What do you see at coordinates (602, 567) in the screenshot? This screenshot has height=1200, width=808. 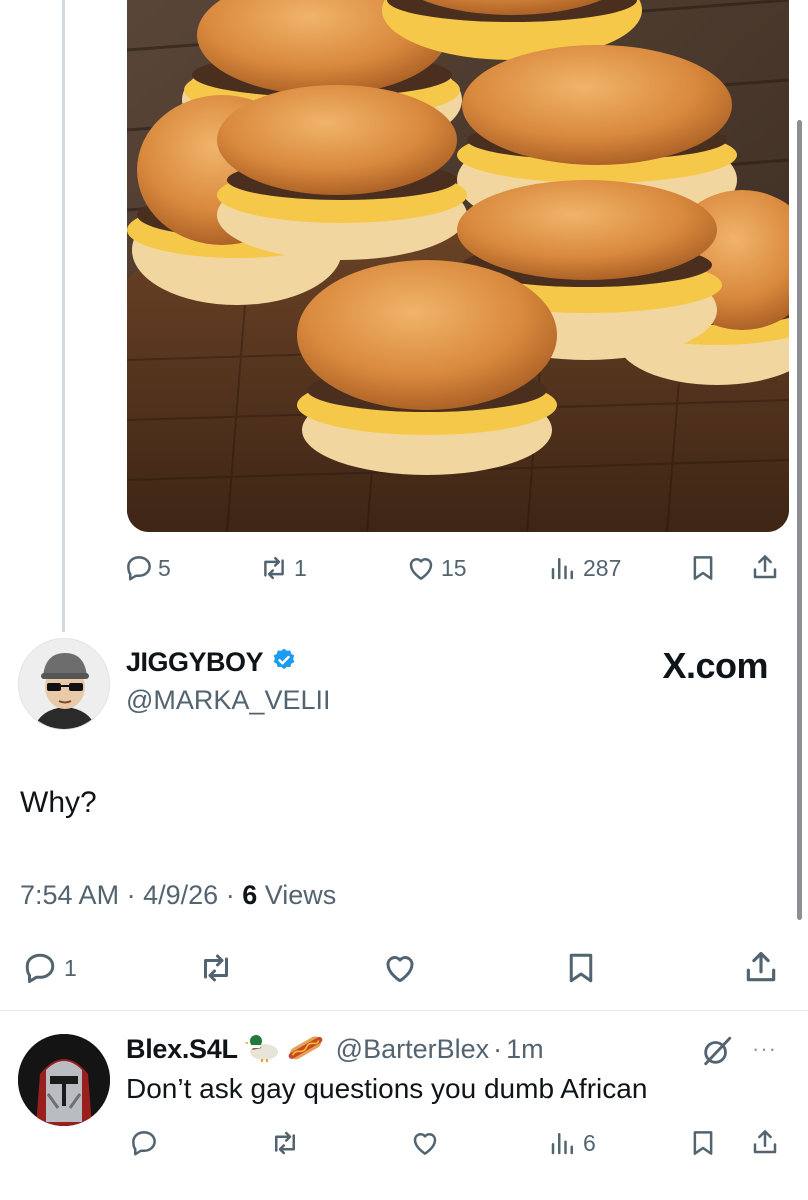 I see `views-count: 287` at bounding box center [602, 567].